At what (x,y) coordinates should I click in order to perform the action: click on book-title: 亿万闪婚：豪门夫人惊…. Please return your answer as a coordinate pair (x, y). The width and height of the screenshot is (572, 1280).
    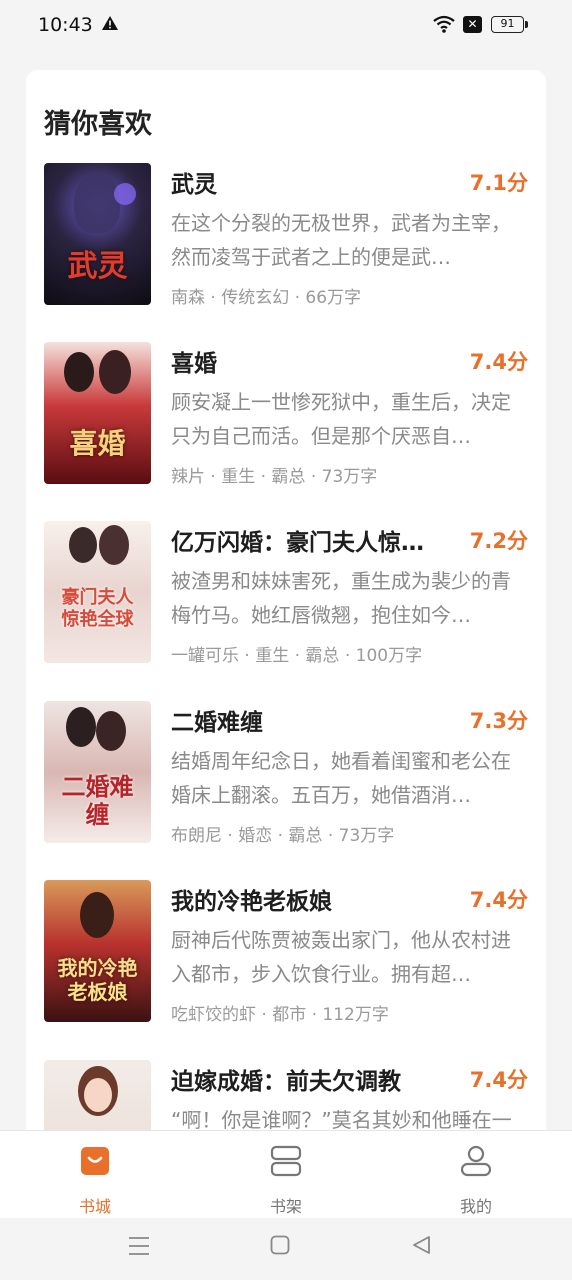
    Looking at the image, I should click on (311, 540).